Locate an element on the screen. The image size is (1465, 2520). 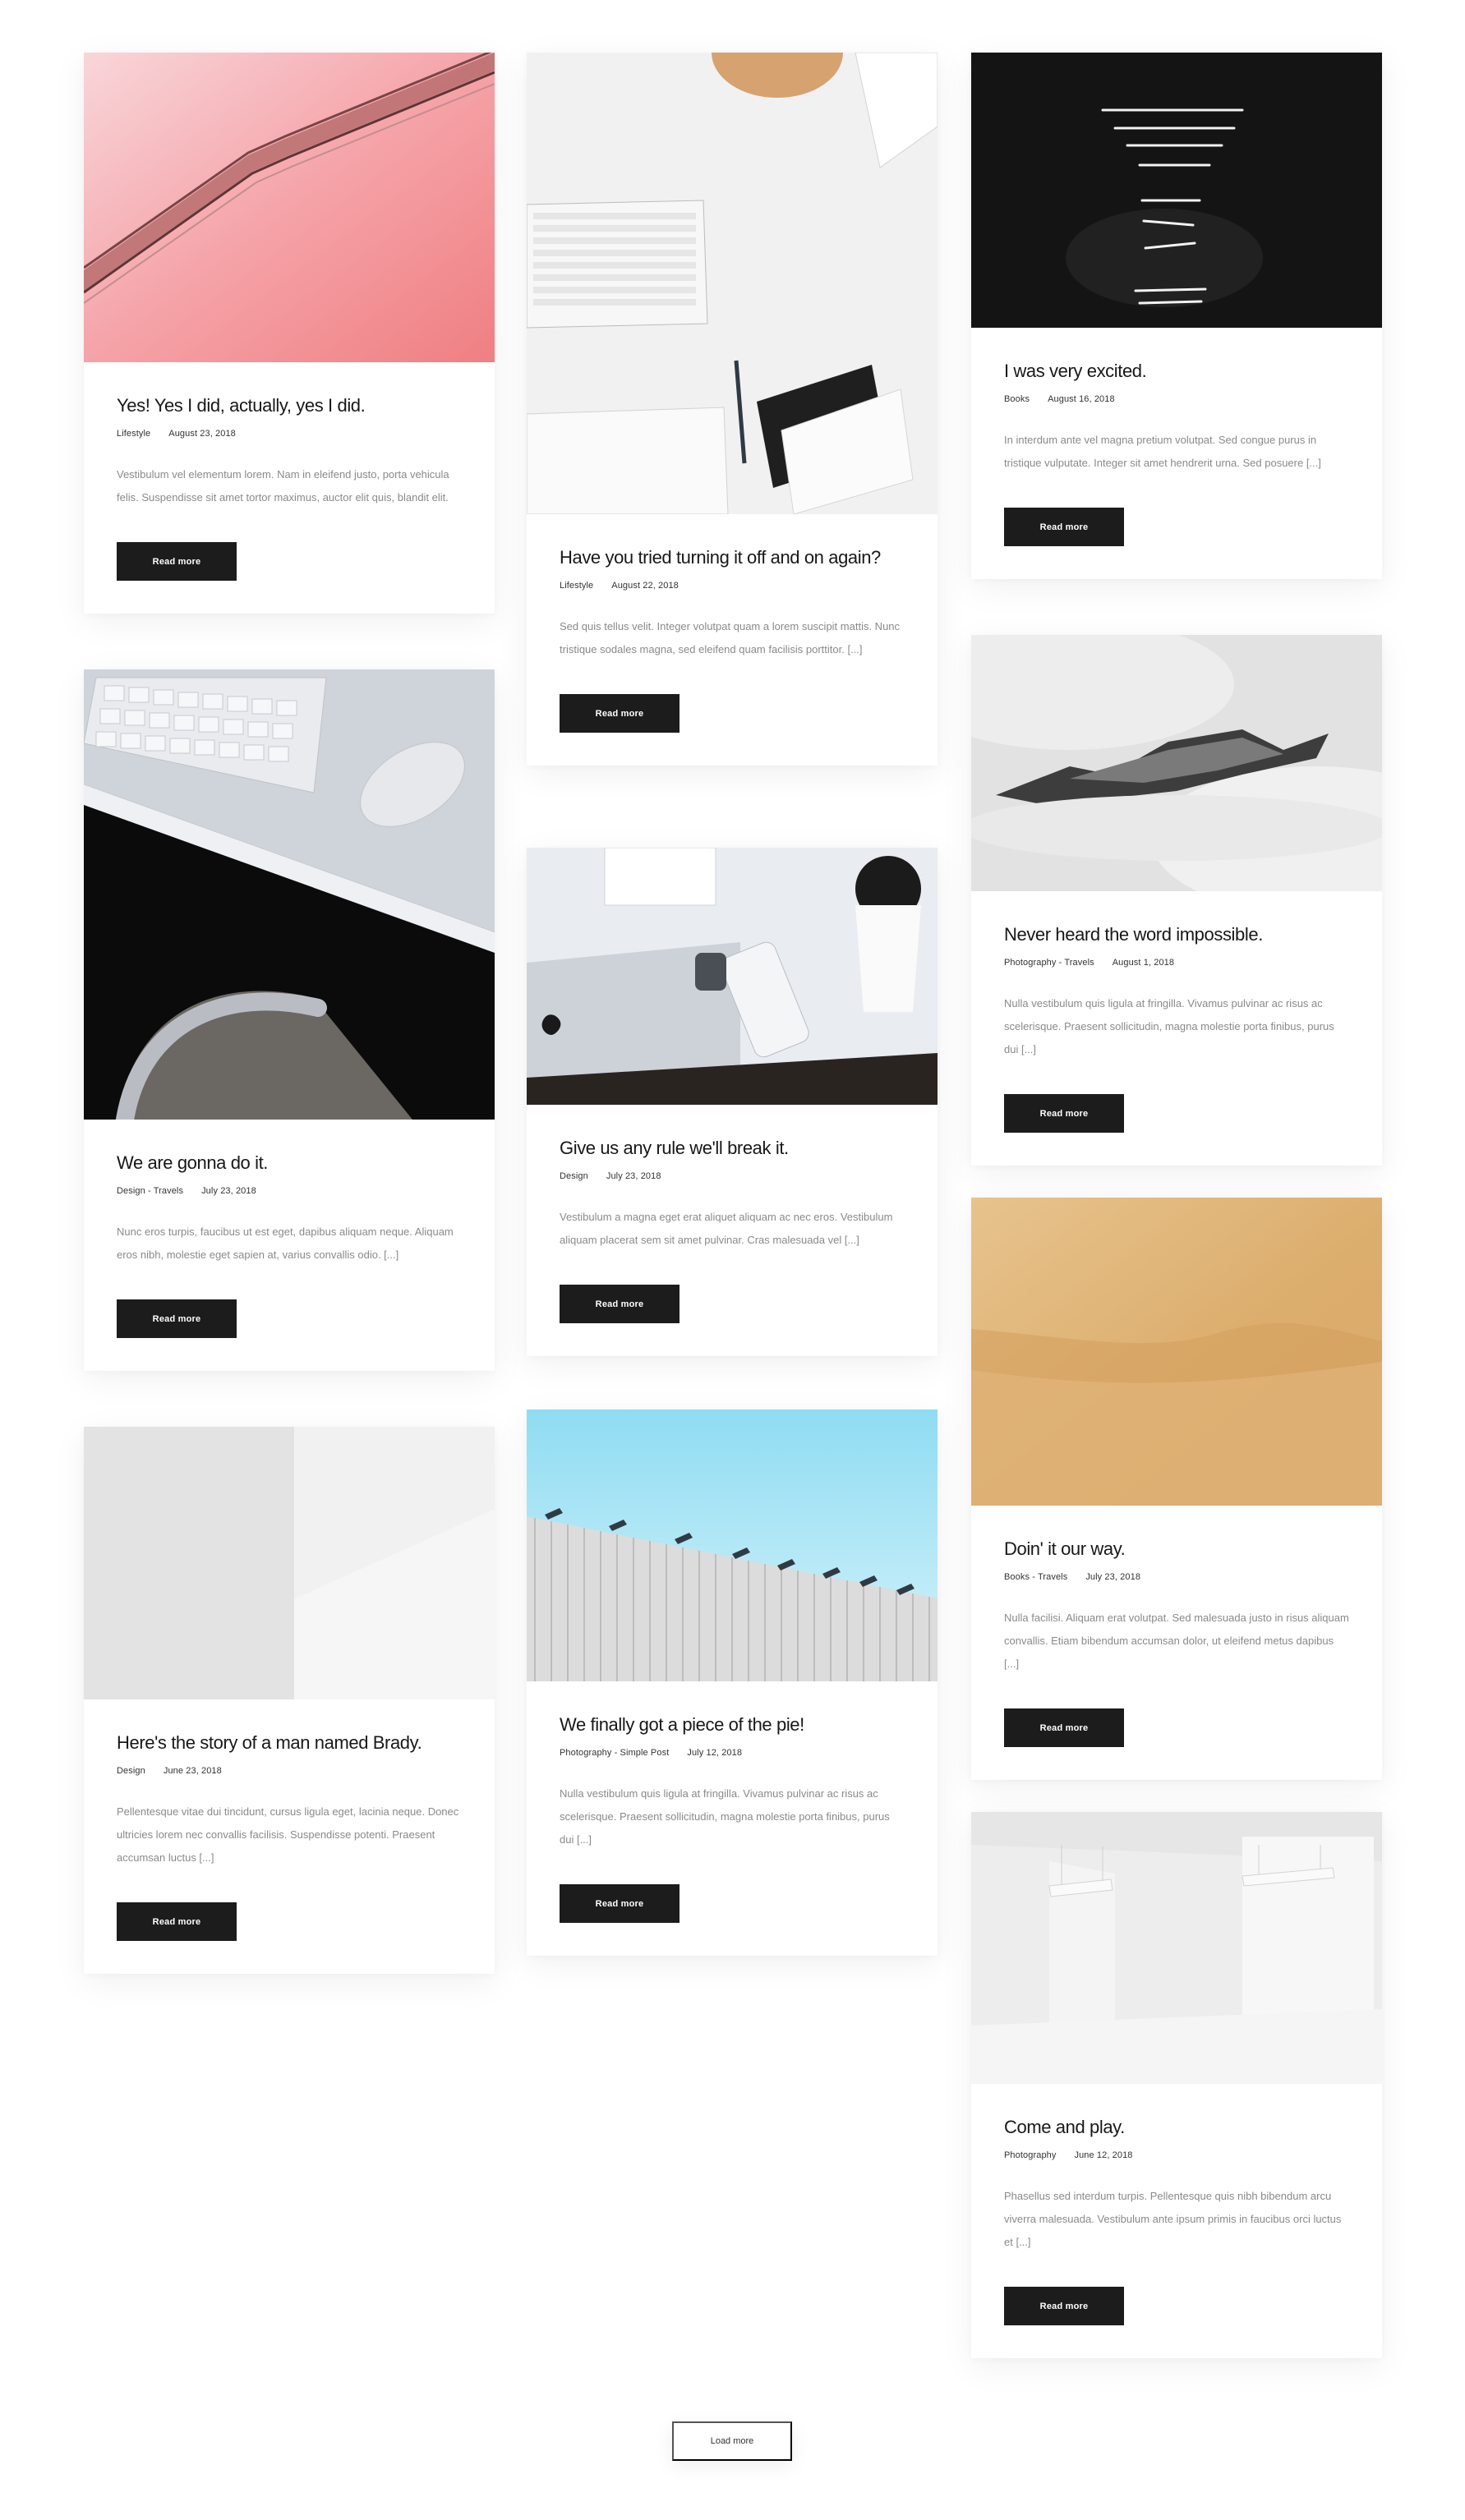
post-title: Never heard the word impossible. is located at coordinates (1176, 934).